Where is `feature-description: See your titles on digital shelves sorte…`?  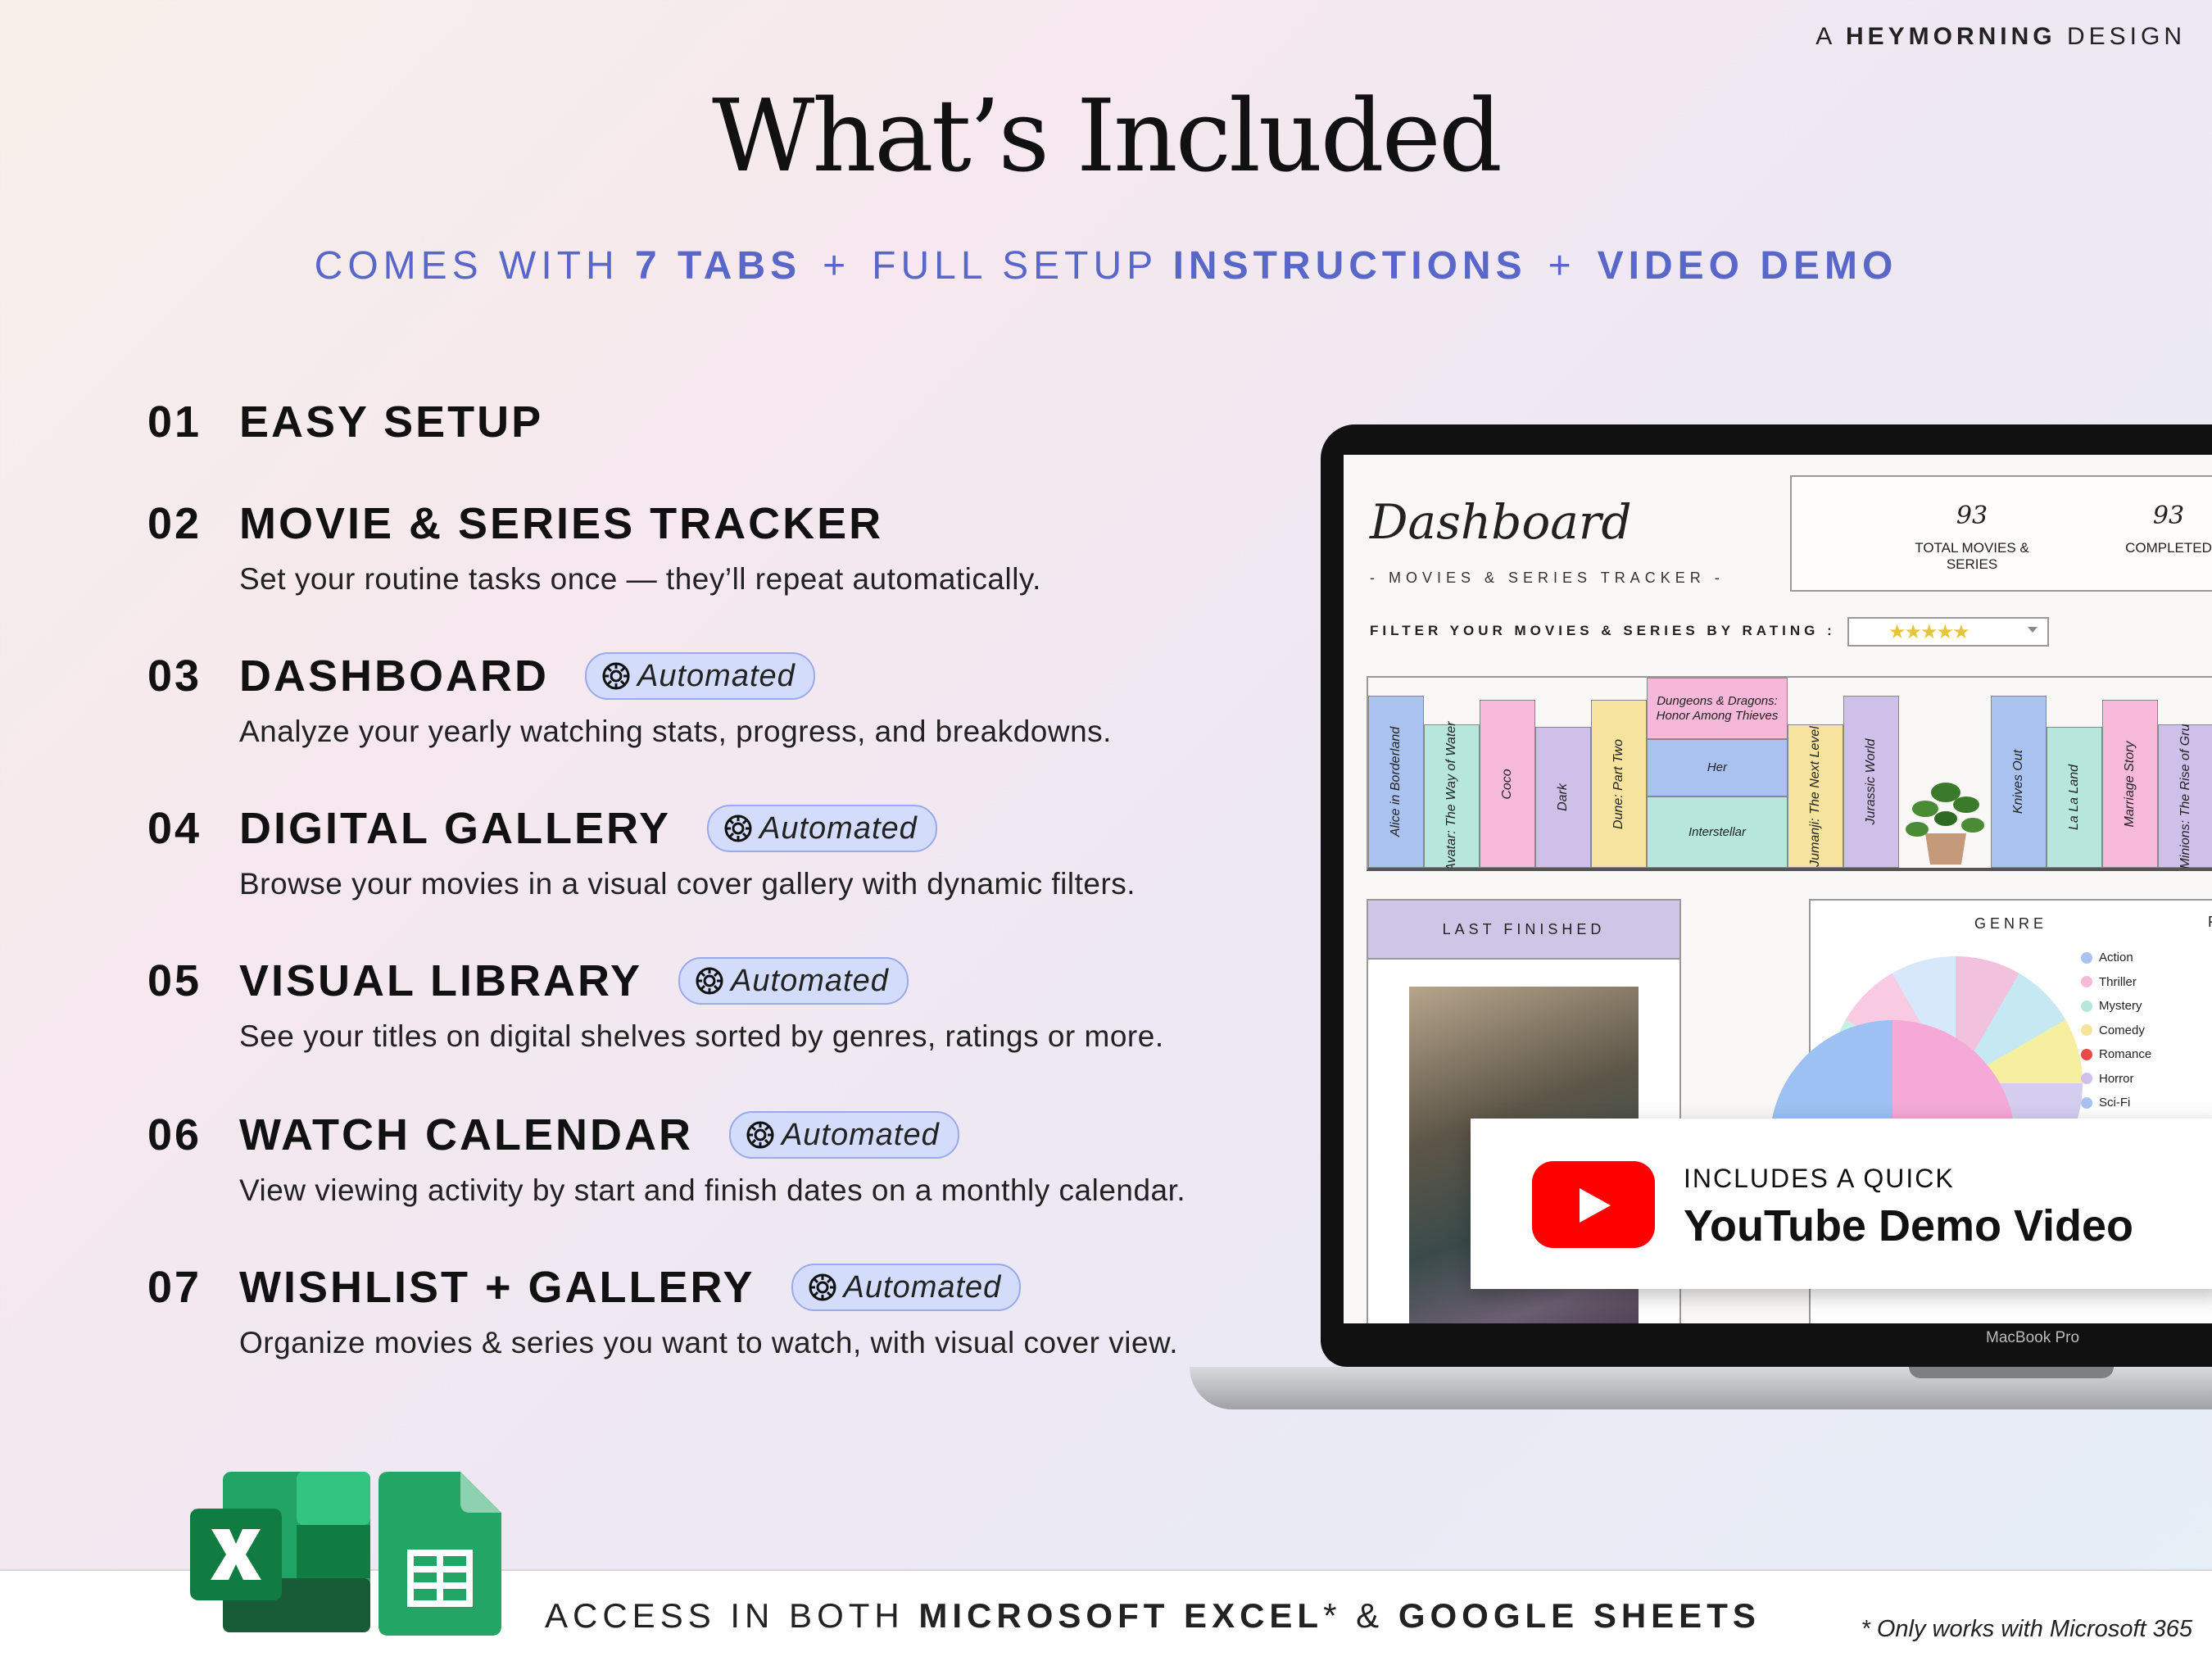
feature-description: See your titles on digital shelves sorte… is located at coordinates (701, 1036).